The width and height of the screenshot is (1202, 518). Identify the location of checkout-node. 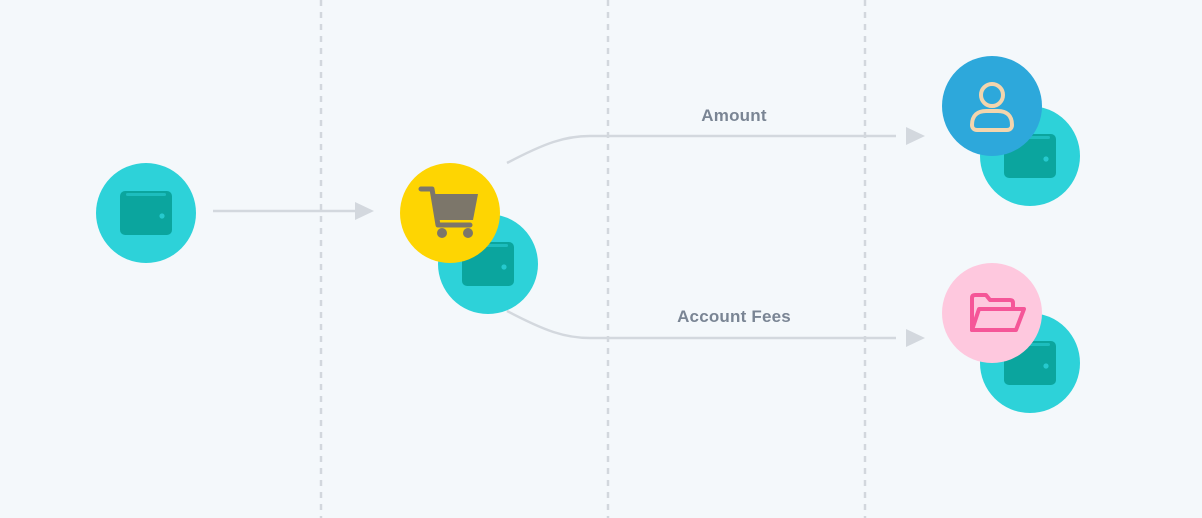
(469, 238).